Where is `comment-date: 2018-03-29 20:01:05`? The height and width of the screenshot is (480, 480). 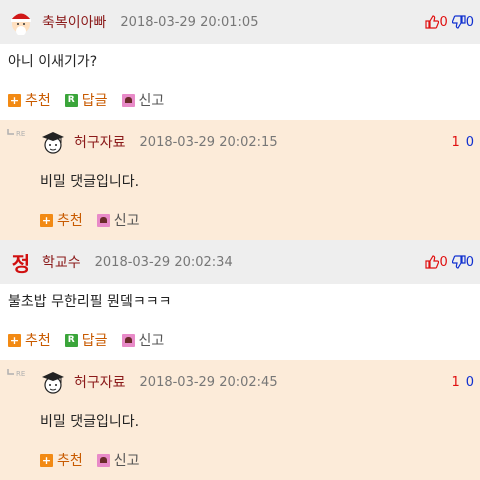 comment-date: 2018-03-29 20:01:05 is located at coordinates (189, 22).